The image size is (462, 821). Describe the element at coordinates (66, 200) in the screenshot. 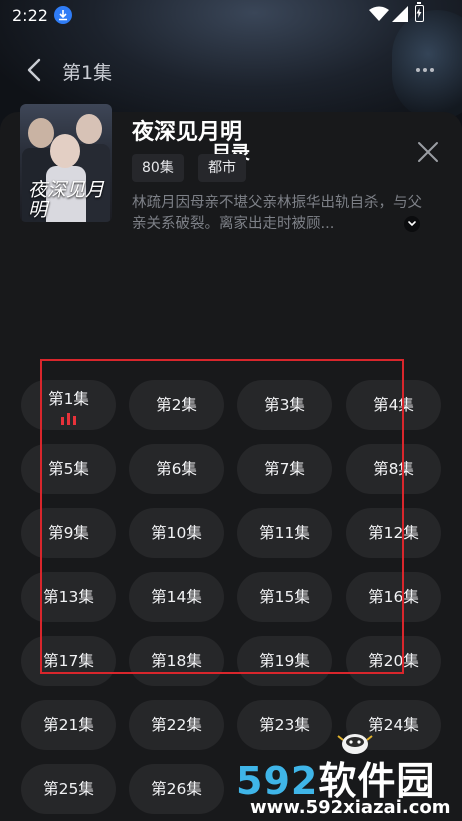

I see `cover-caption: 夜深见月明` at that location.